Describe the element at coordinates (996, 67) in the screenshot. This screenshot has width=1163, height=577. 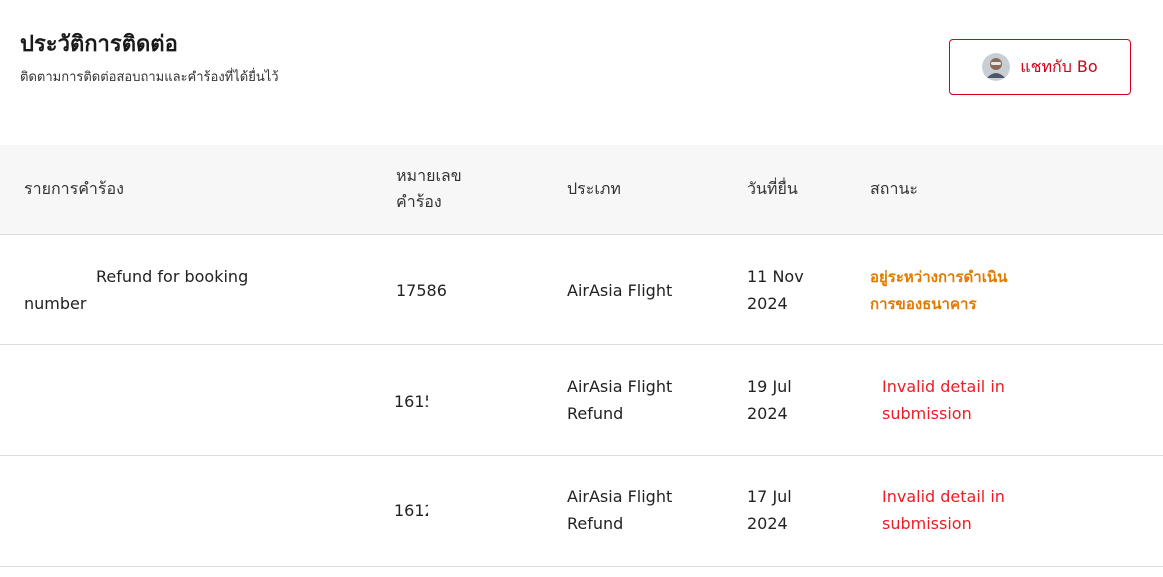
I see `avatar-icon` at that location.